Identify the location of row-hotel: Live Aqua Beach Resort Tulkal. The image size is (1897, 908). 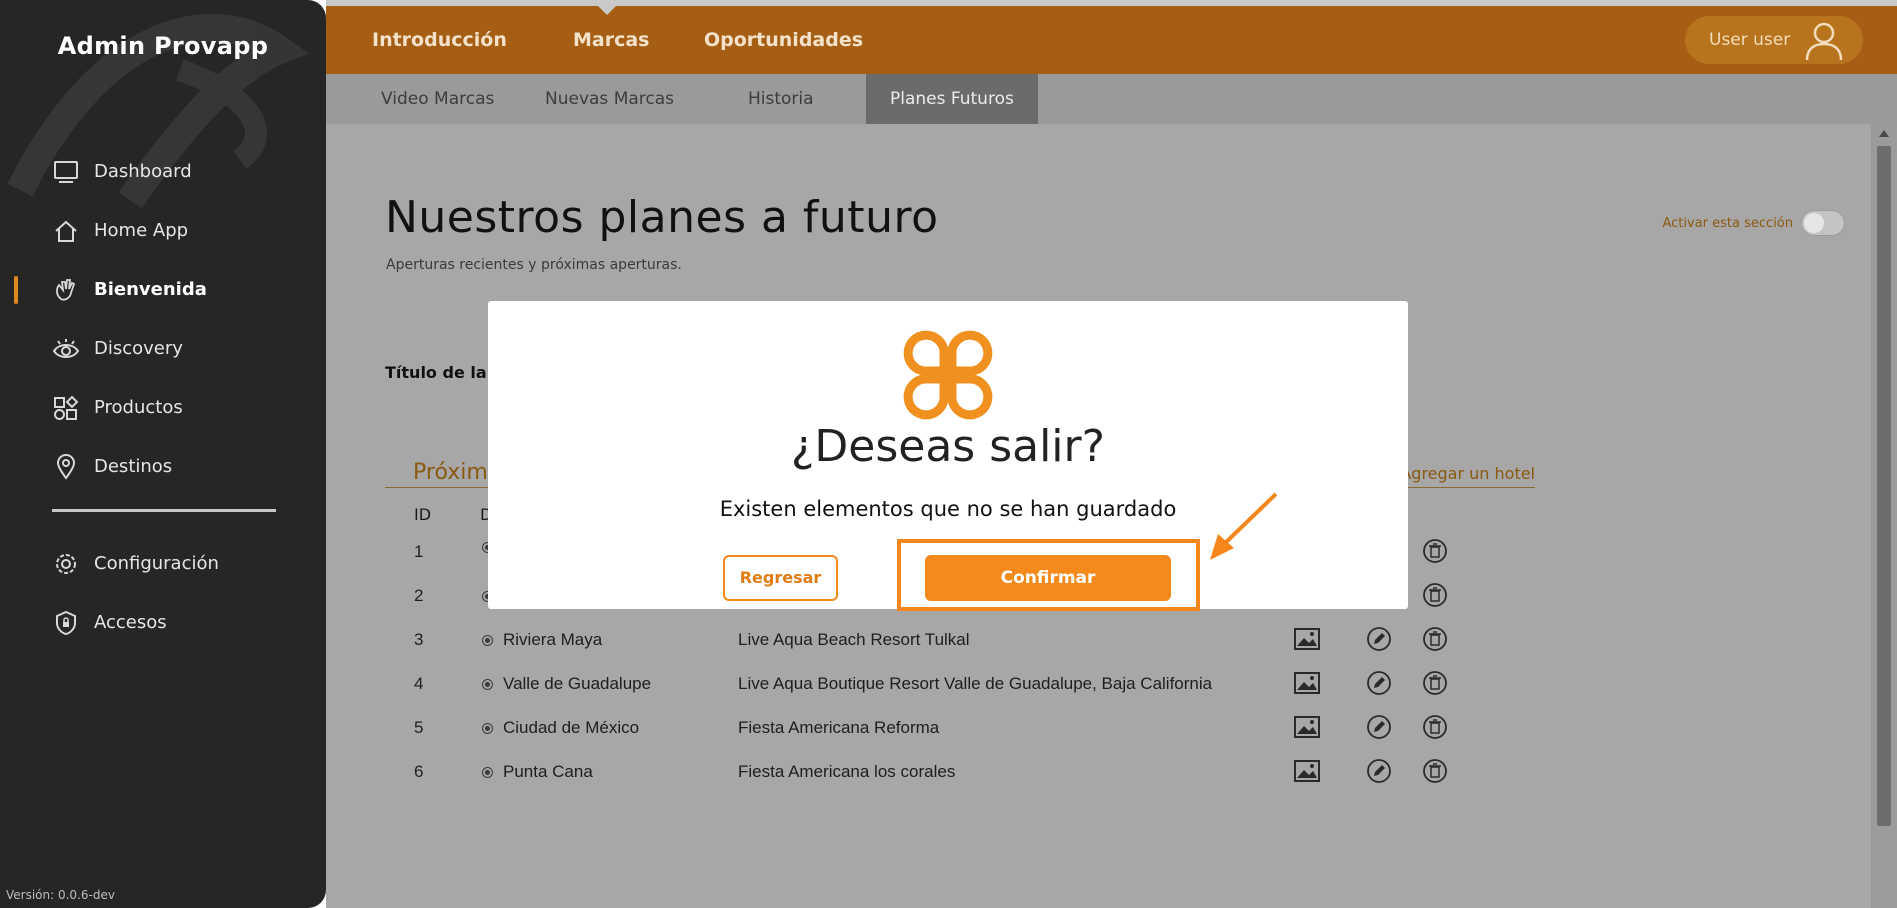
(854, 639).